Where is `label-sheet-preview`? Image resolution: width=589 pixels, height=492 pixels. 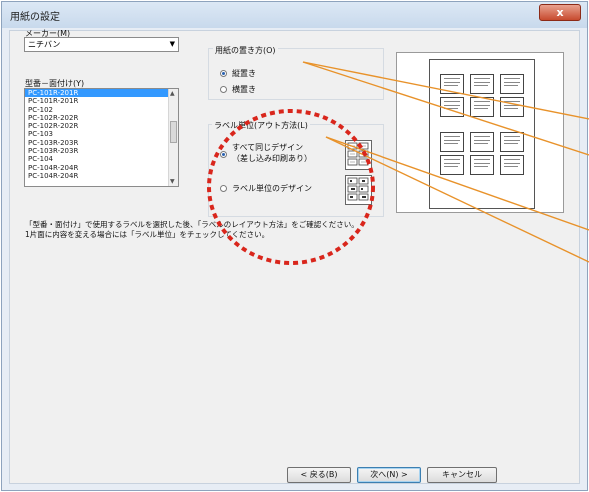
label-sheet-preview is located at coordinates (480, 132).